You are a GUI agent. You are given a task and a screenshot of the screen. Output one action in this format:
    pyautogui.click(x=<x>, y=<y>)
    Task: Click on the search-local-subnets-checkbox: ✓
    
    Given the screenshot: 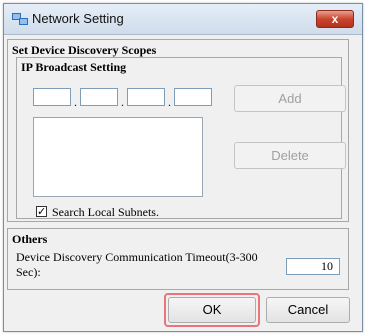 What is the action you would take?
    pyautogui.click(x=41, y=211)
    